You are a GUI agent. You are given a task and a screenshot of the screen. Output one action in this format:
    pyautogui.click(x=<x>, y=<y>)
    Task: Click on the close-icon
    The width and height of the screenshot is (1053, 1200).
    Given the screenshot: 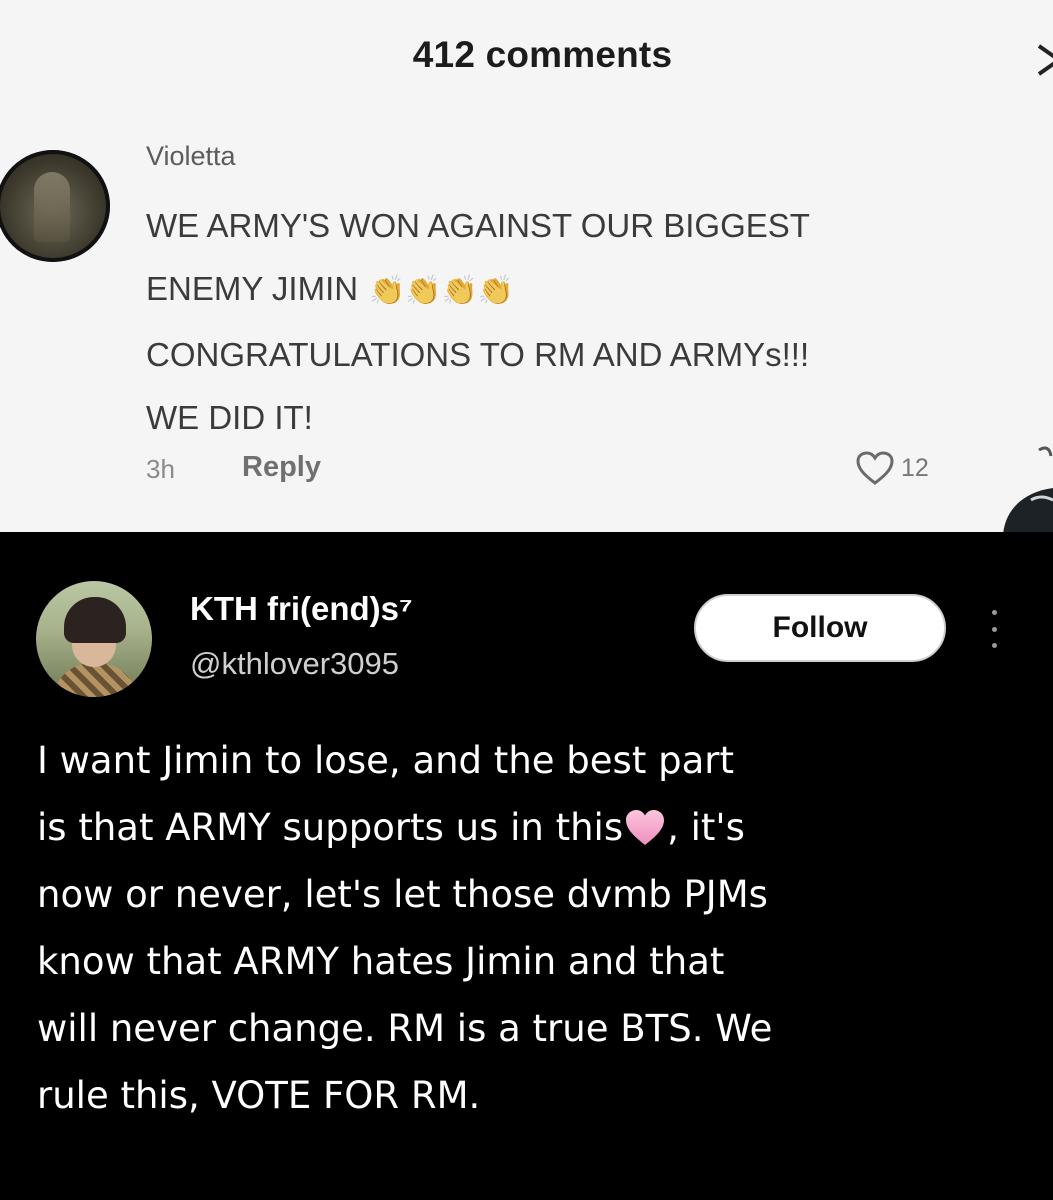 What is the action you would take?
    pyautogui.click(x=1044, y=60)
    